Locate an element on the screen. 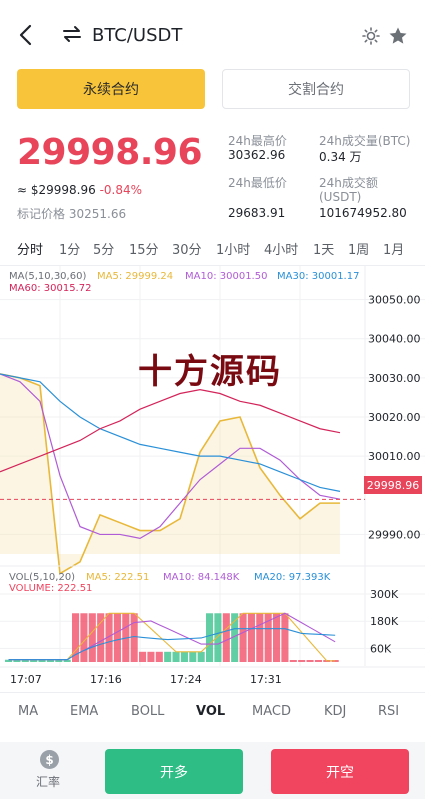 This screenshot has height=799, width=425. x-tick-label: 17:24 is located at coordinates (186, 679).